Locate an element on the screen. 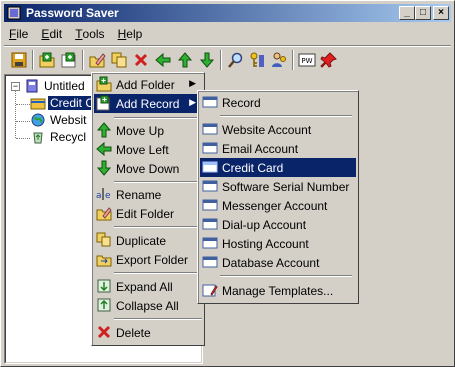 The height and width of the screenshot is (367, 455). menu-item-label: Edit Folder is located at coordinates (145, 214).